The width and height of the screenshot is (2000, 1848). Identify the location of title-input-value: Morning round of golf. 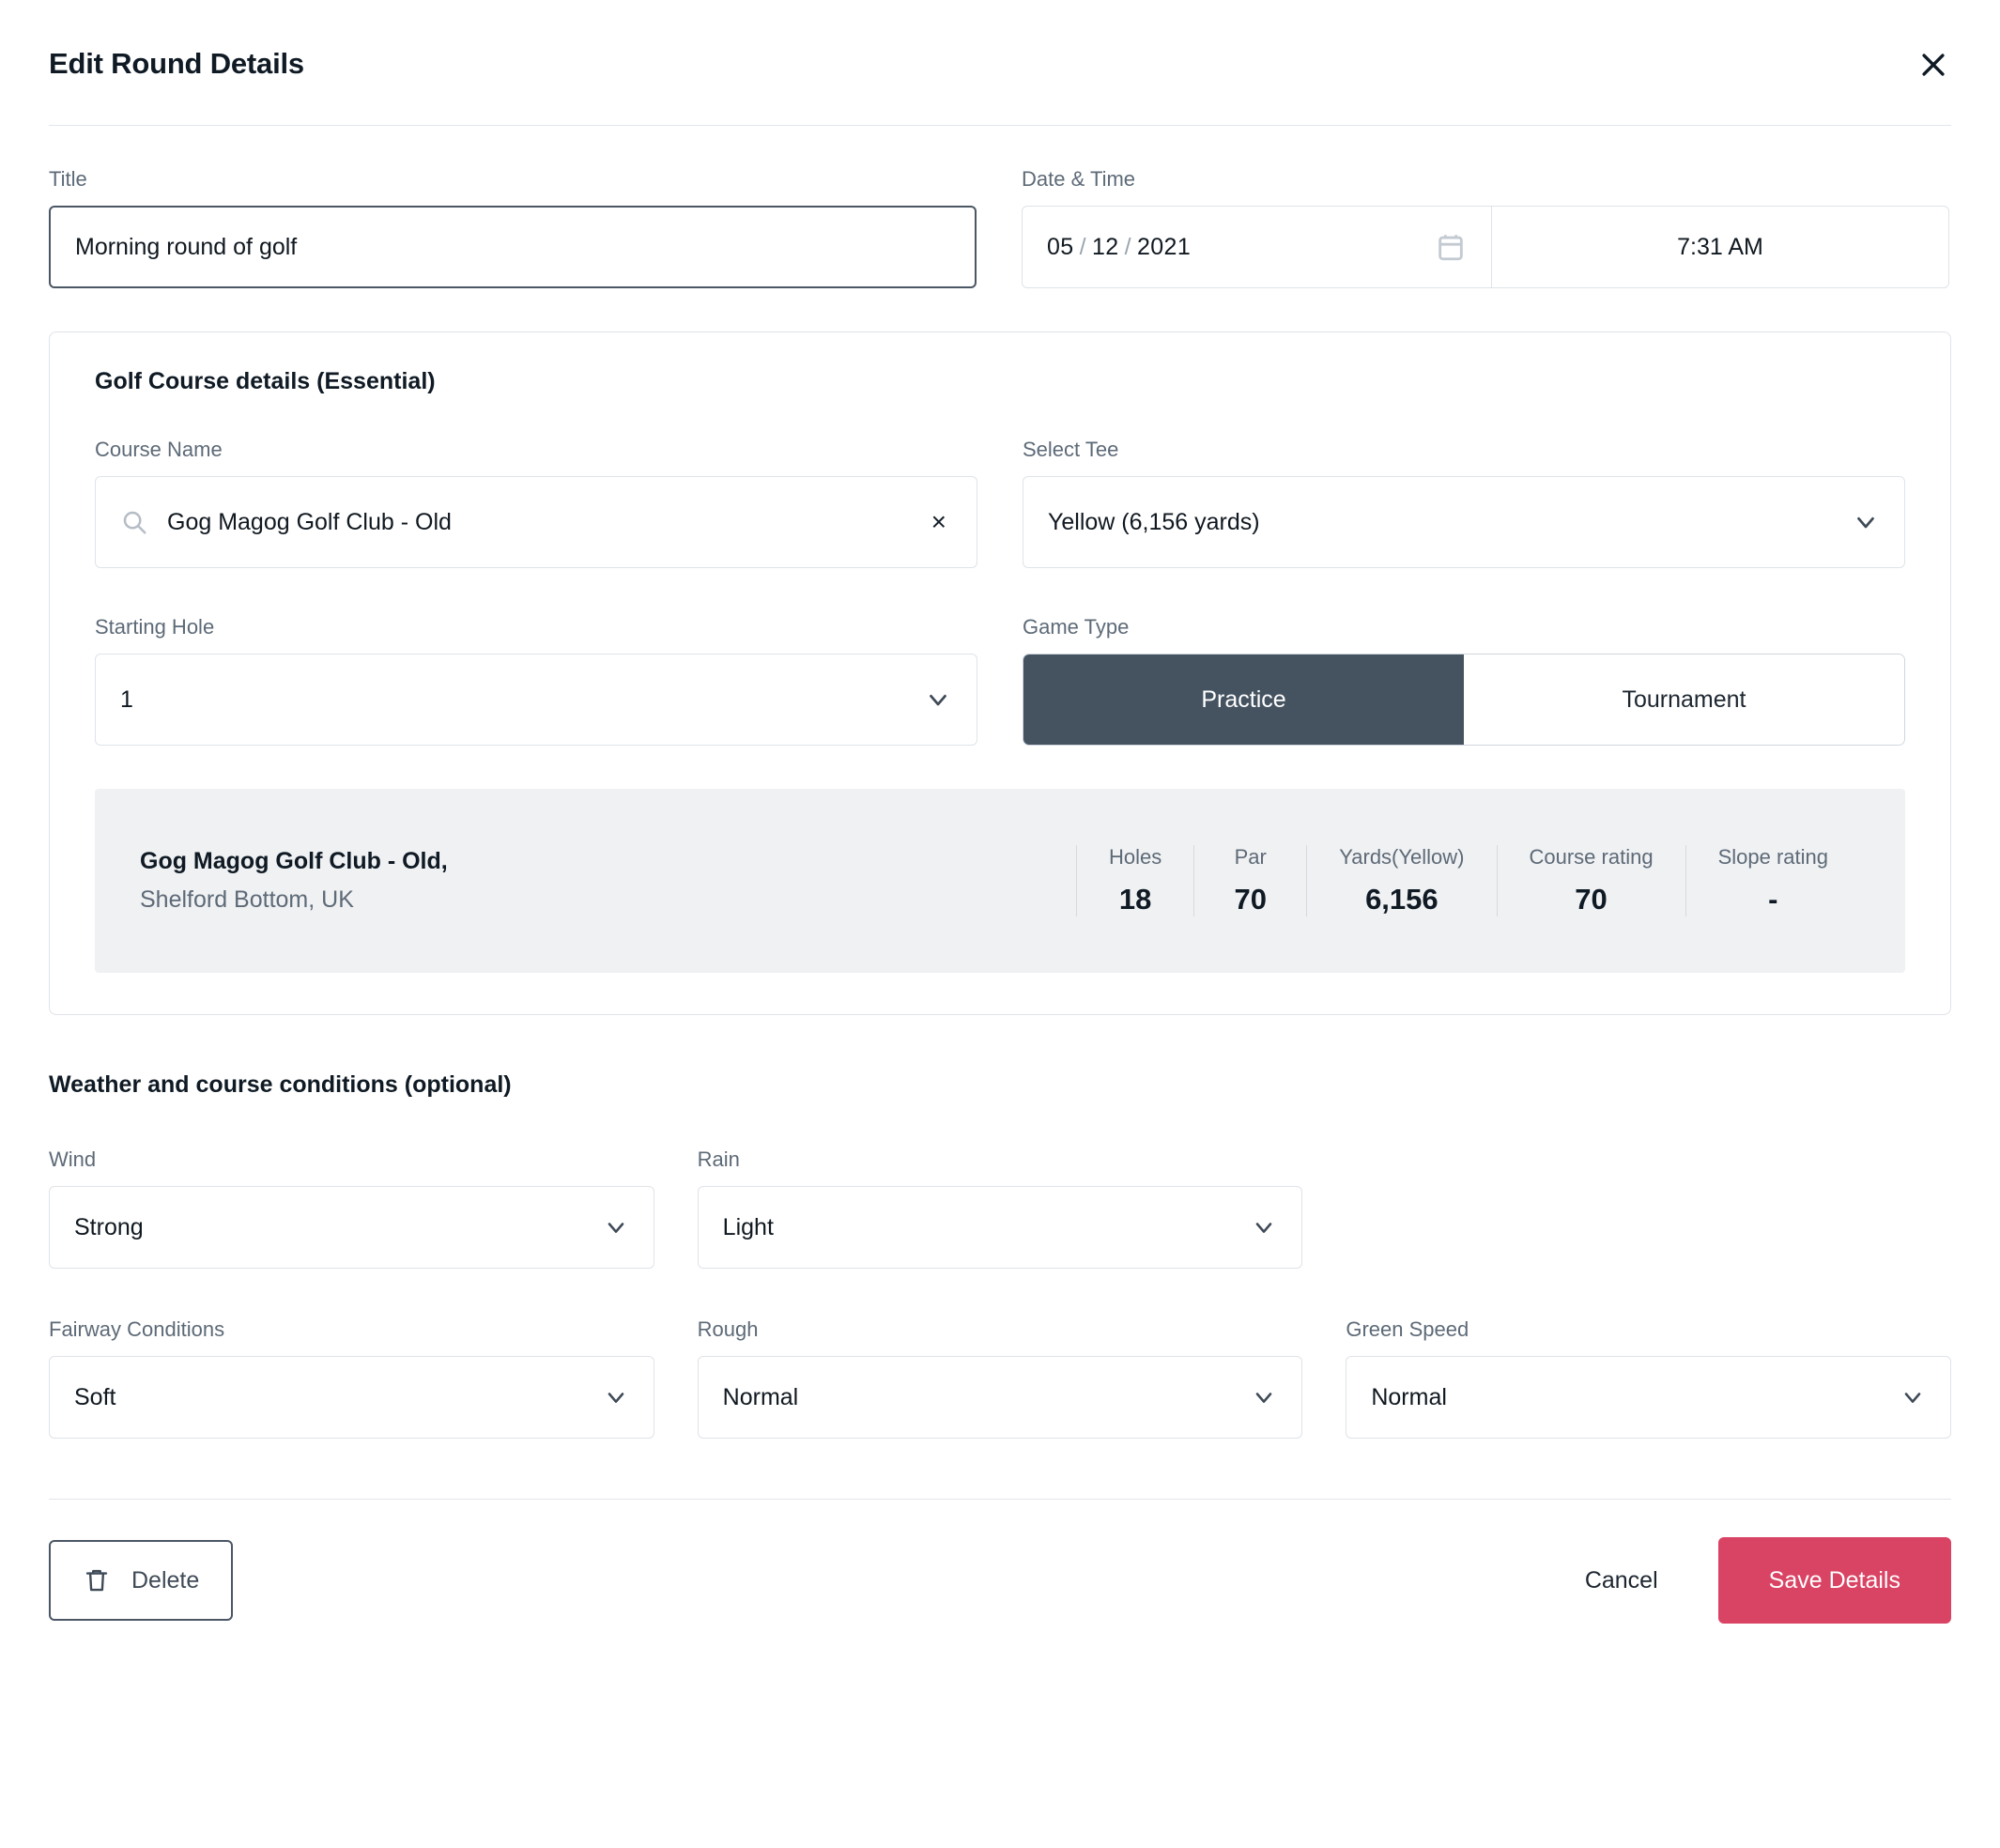
(186, 246).